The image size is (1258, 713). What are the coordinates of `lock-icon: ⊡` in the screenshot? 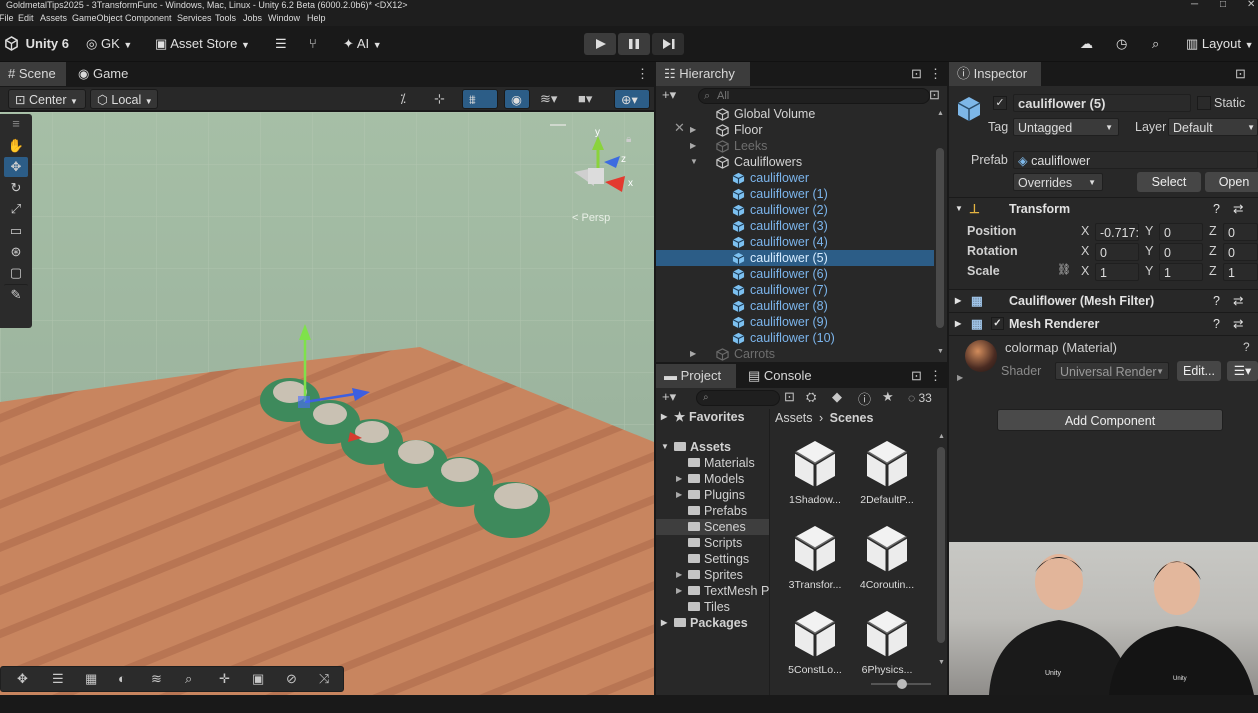 It's located at (1240, 74).